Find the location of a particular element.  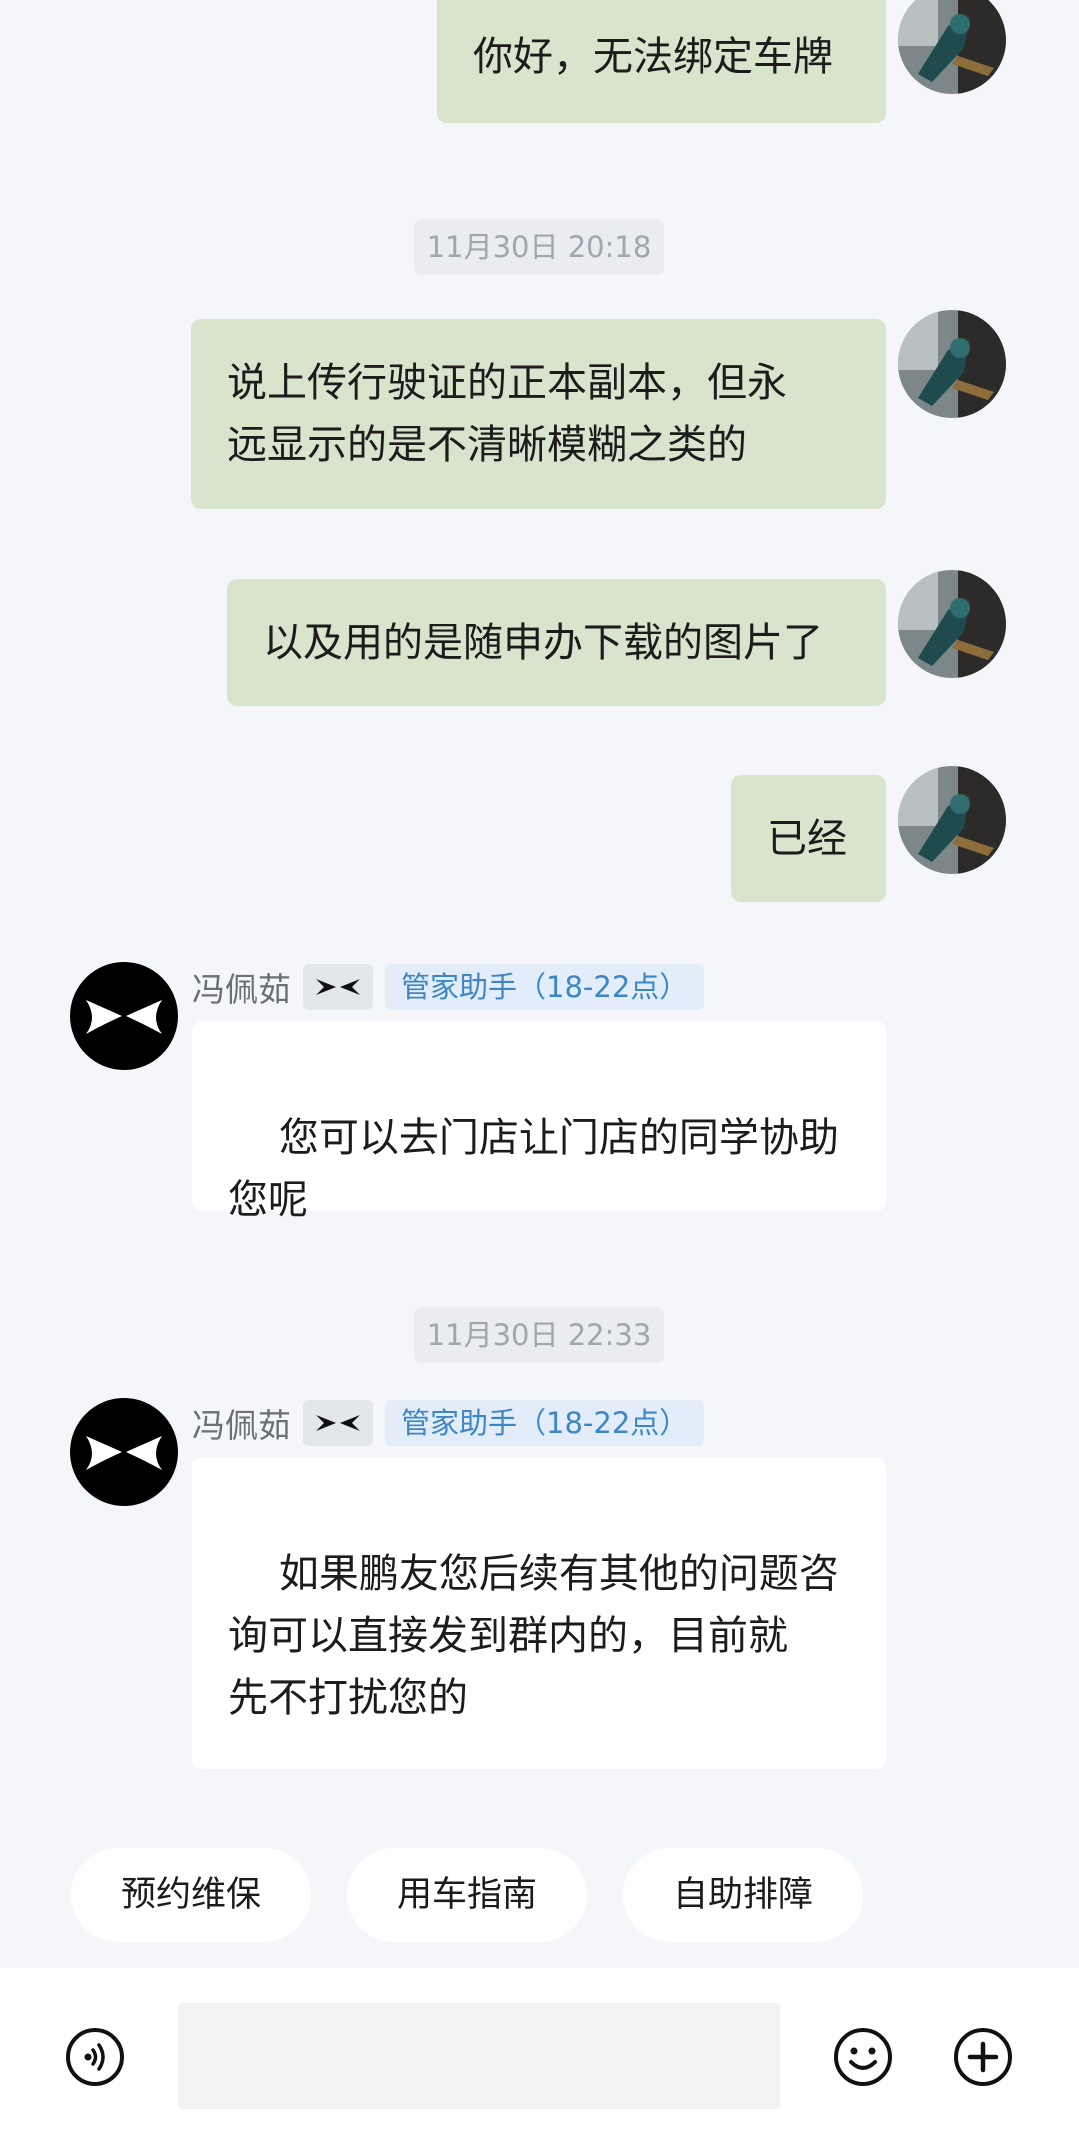

emoji-icon is located at coordinates (863, 2057).